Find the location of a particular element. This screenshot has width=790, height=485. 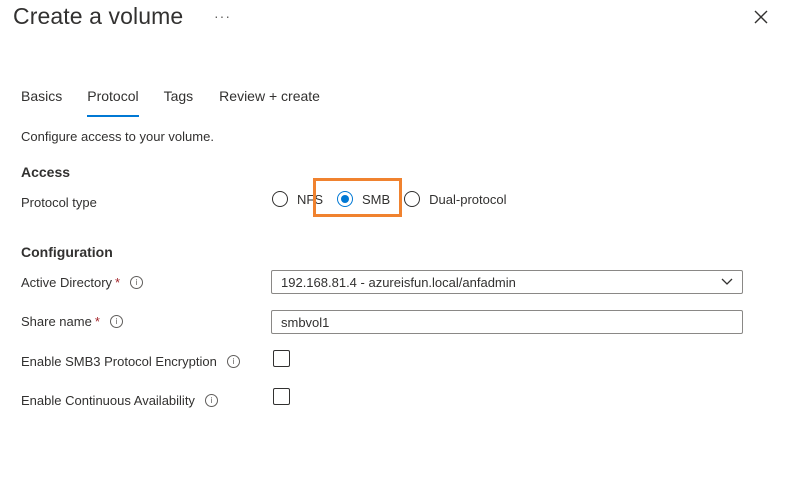

smb3-encryption-label-row: Enable SMB3 Protocol Encryption i is located at coordinates (130, 361).